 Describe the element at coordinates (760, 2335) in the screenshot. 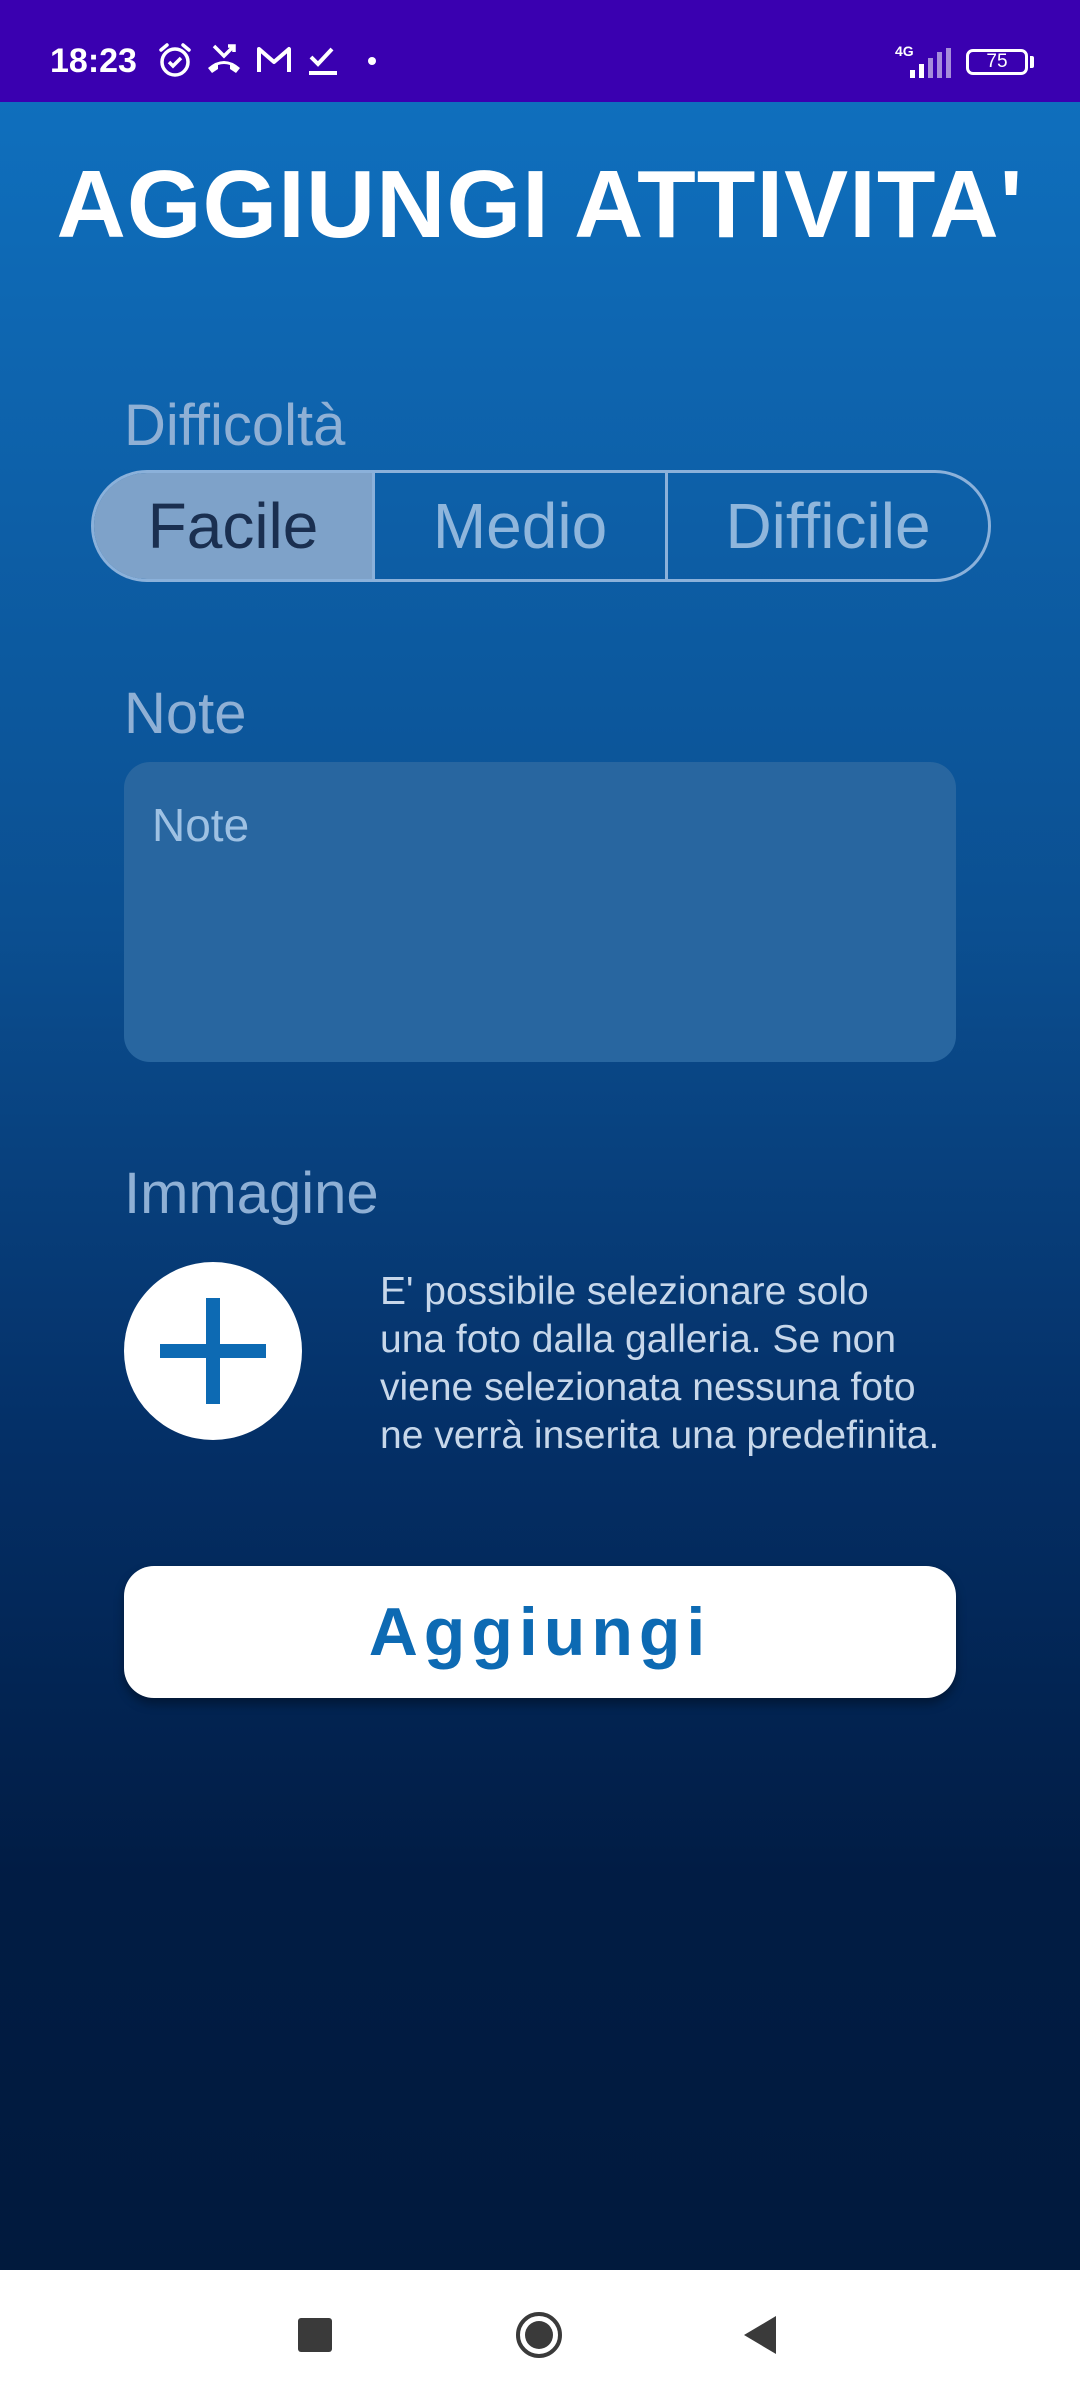

I see `back-icon` at that location.